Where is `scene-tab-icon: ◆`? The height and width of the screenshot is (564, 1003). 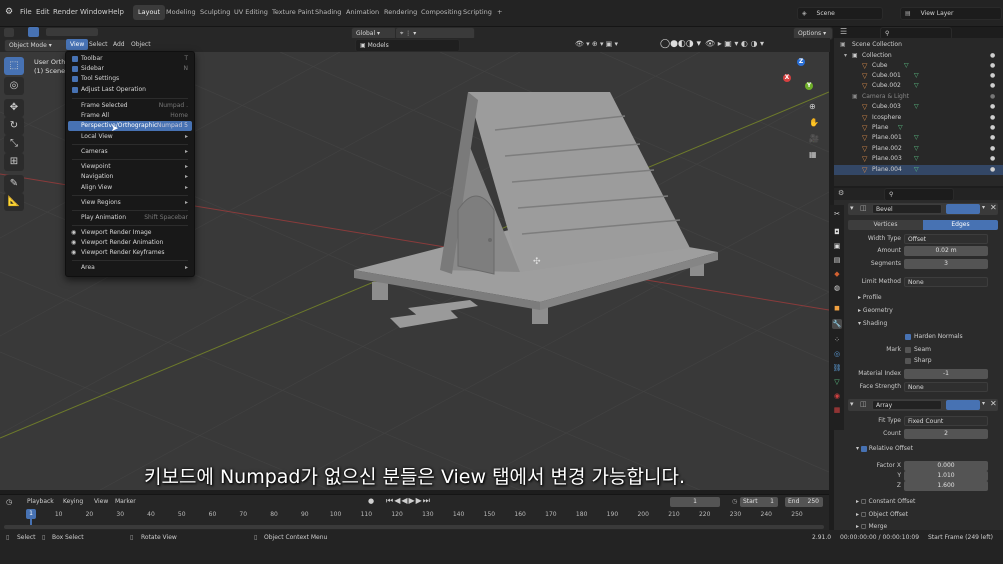
scene-tab-icon: ◆ is located at coordinates (837, 274).